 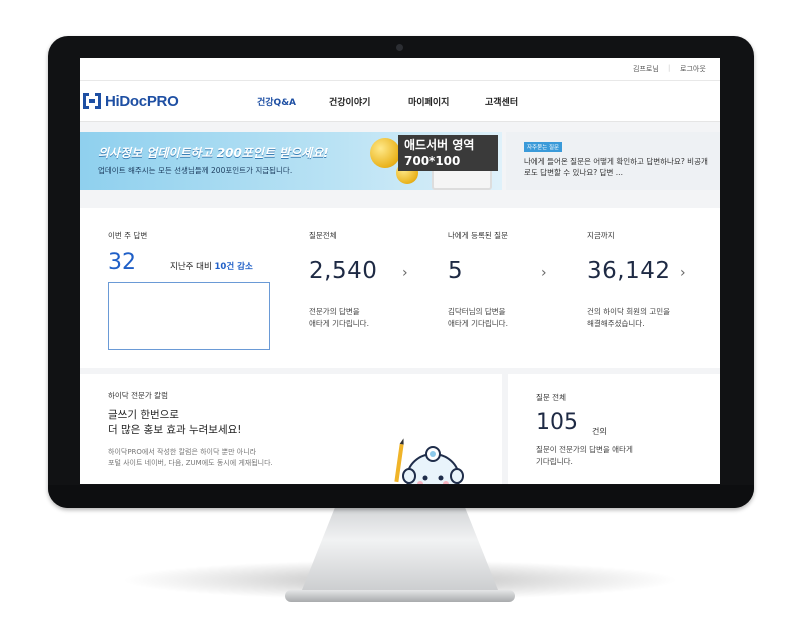 What do you see at coordinates (693, 69) in the screenshot?
I see `logout-link: 로그아웃` at bounding box center [693, 69].